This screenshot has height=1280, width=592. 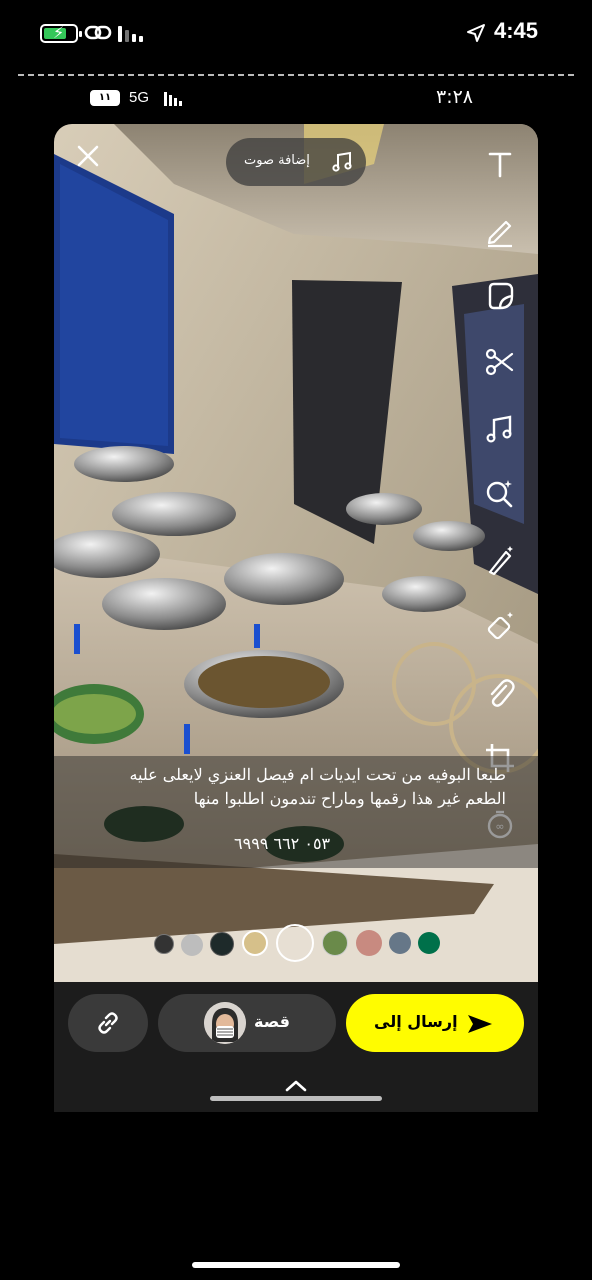 What do you see at coordinates (455, 97) in the screenshot?
I see `inner-time: ٣:٢٨` at bounding box center [455, 97].